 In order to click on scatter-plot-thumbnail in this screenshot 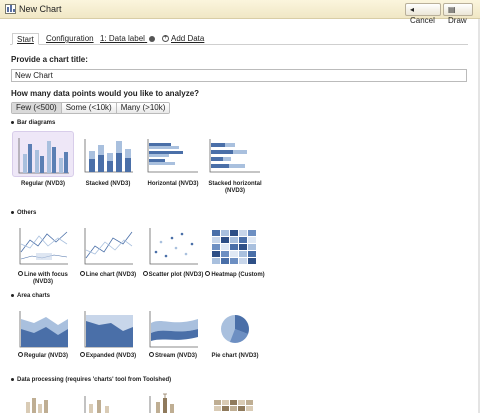, I will do `click(173, 245)`.